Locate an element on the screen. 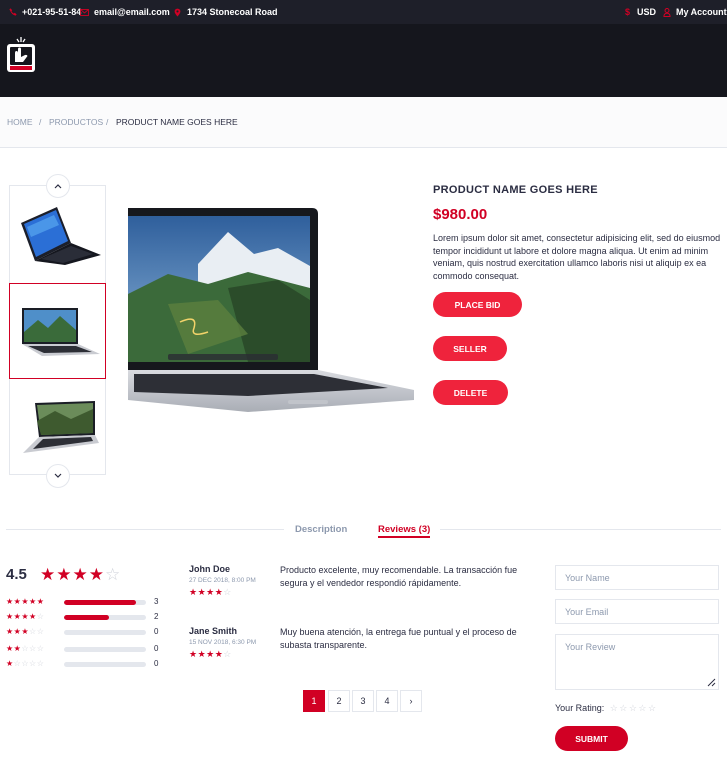 The height and width of the screenshot is (758, 727). page-1-button: 1 is located at coordinates (314, 701).